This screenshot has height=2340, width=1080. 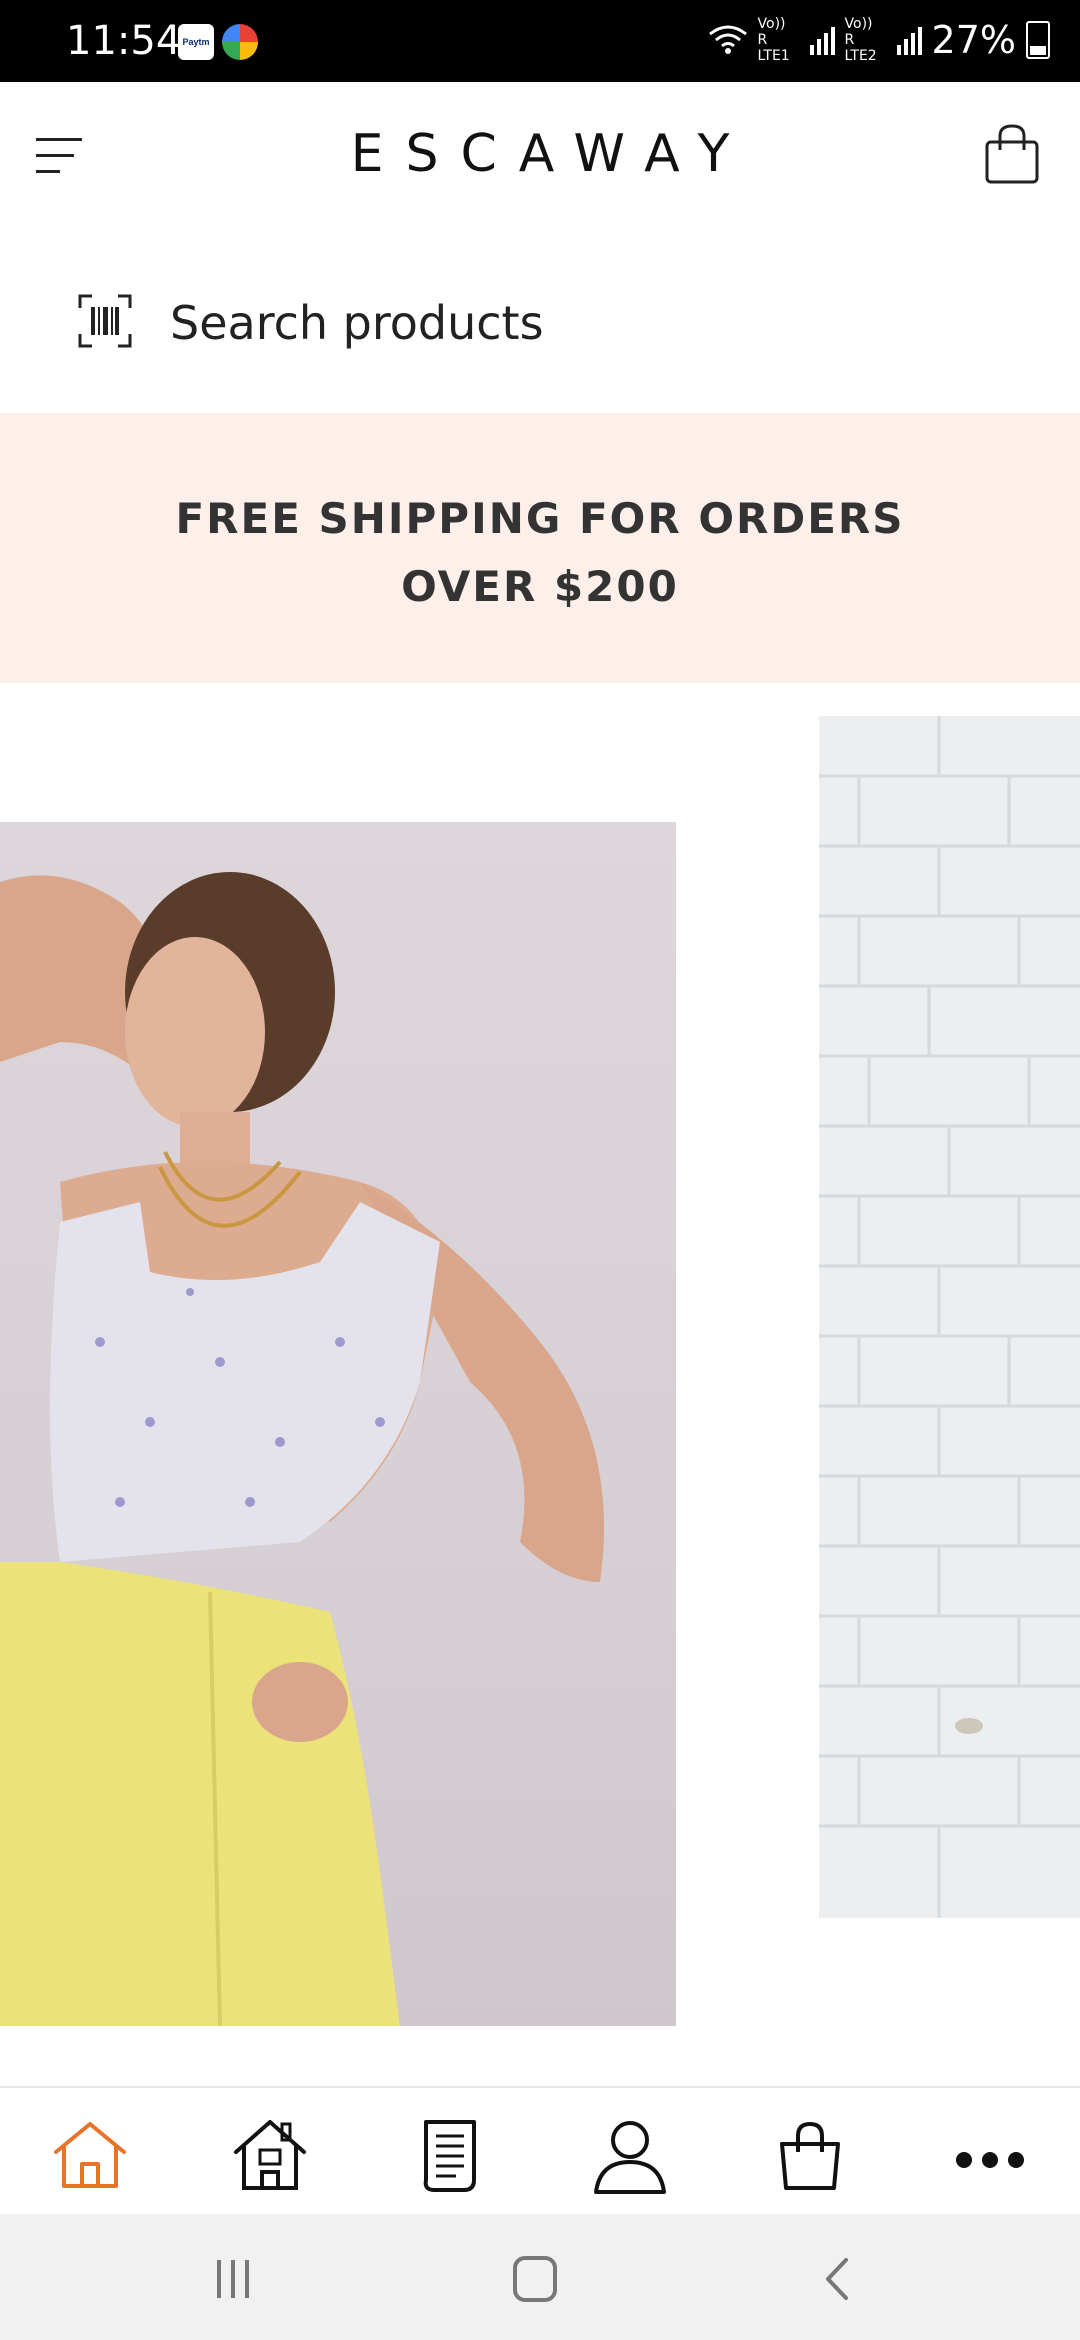 I want to click on account-icon, so click(x=630, y=2156).